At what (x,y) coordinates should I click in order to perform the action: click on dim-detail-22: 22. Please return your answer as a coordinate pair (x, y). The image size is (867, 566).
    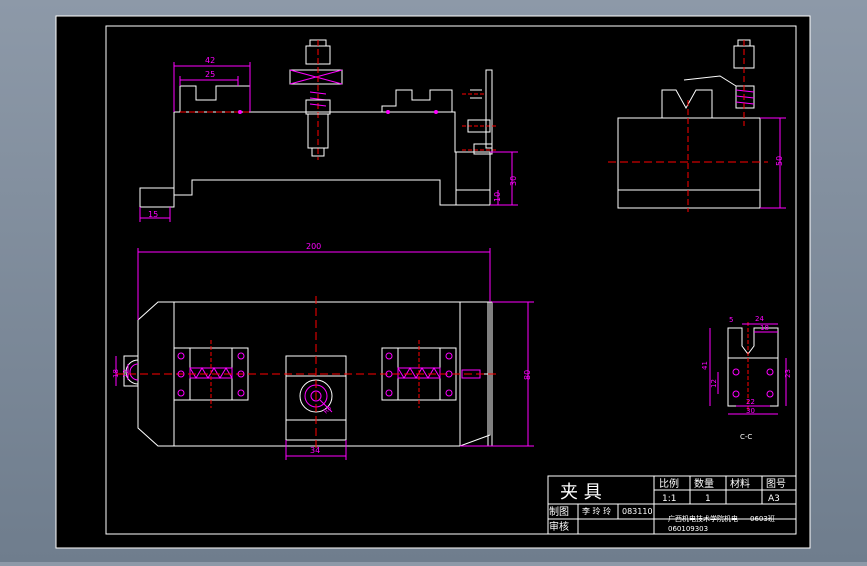
    Looking at the image, I should click on (750, 402).